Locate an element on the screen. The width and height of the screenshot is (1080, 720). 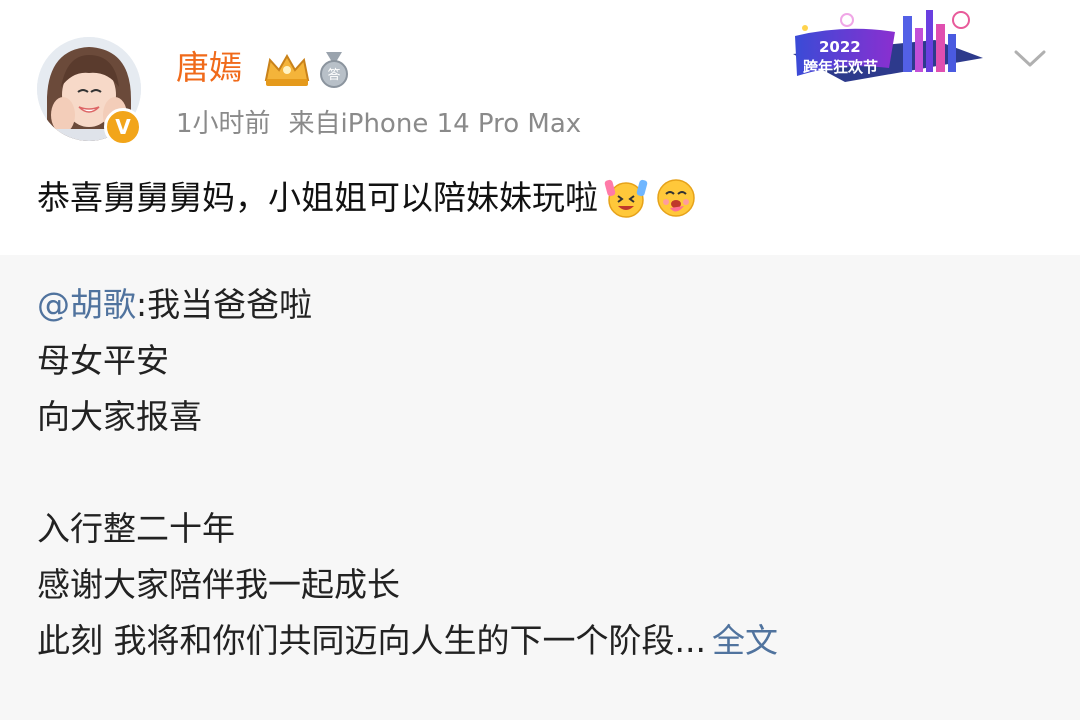
hug-emoji-icon is located at coordinates (676, 198).